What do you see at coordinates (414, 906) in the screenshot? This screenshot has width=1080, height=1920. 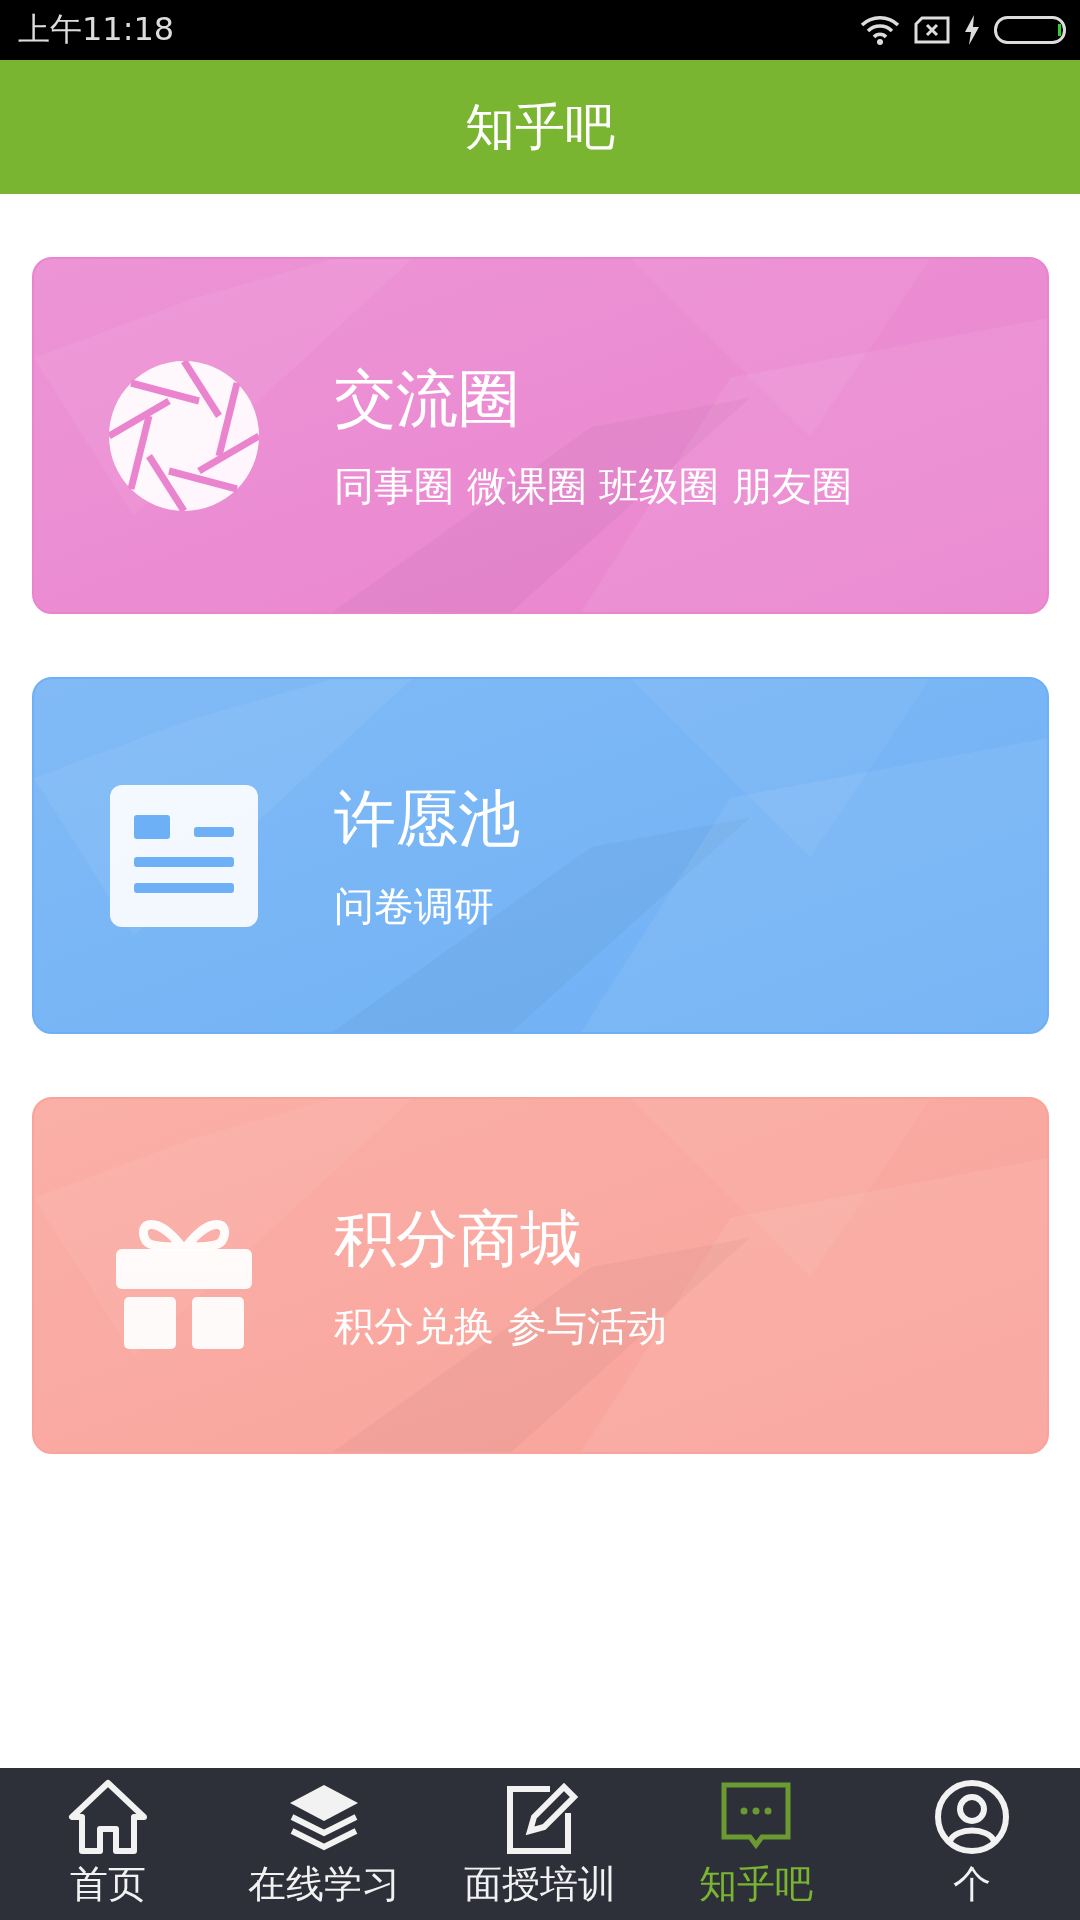 I see `card-subtitle: 问卷调研` at bounding box center [414, 906].